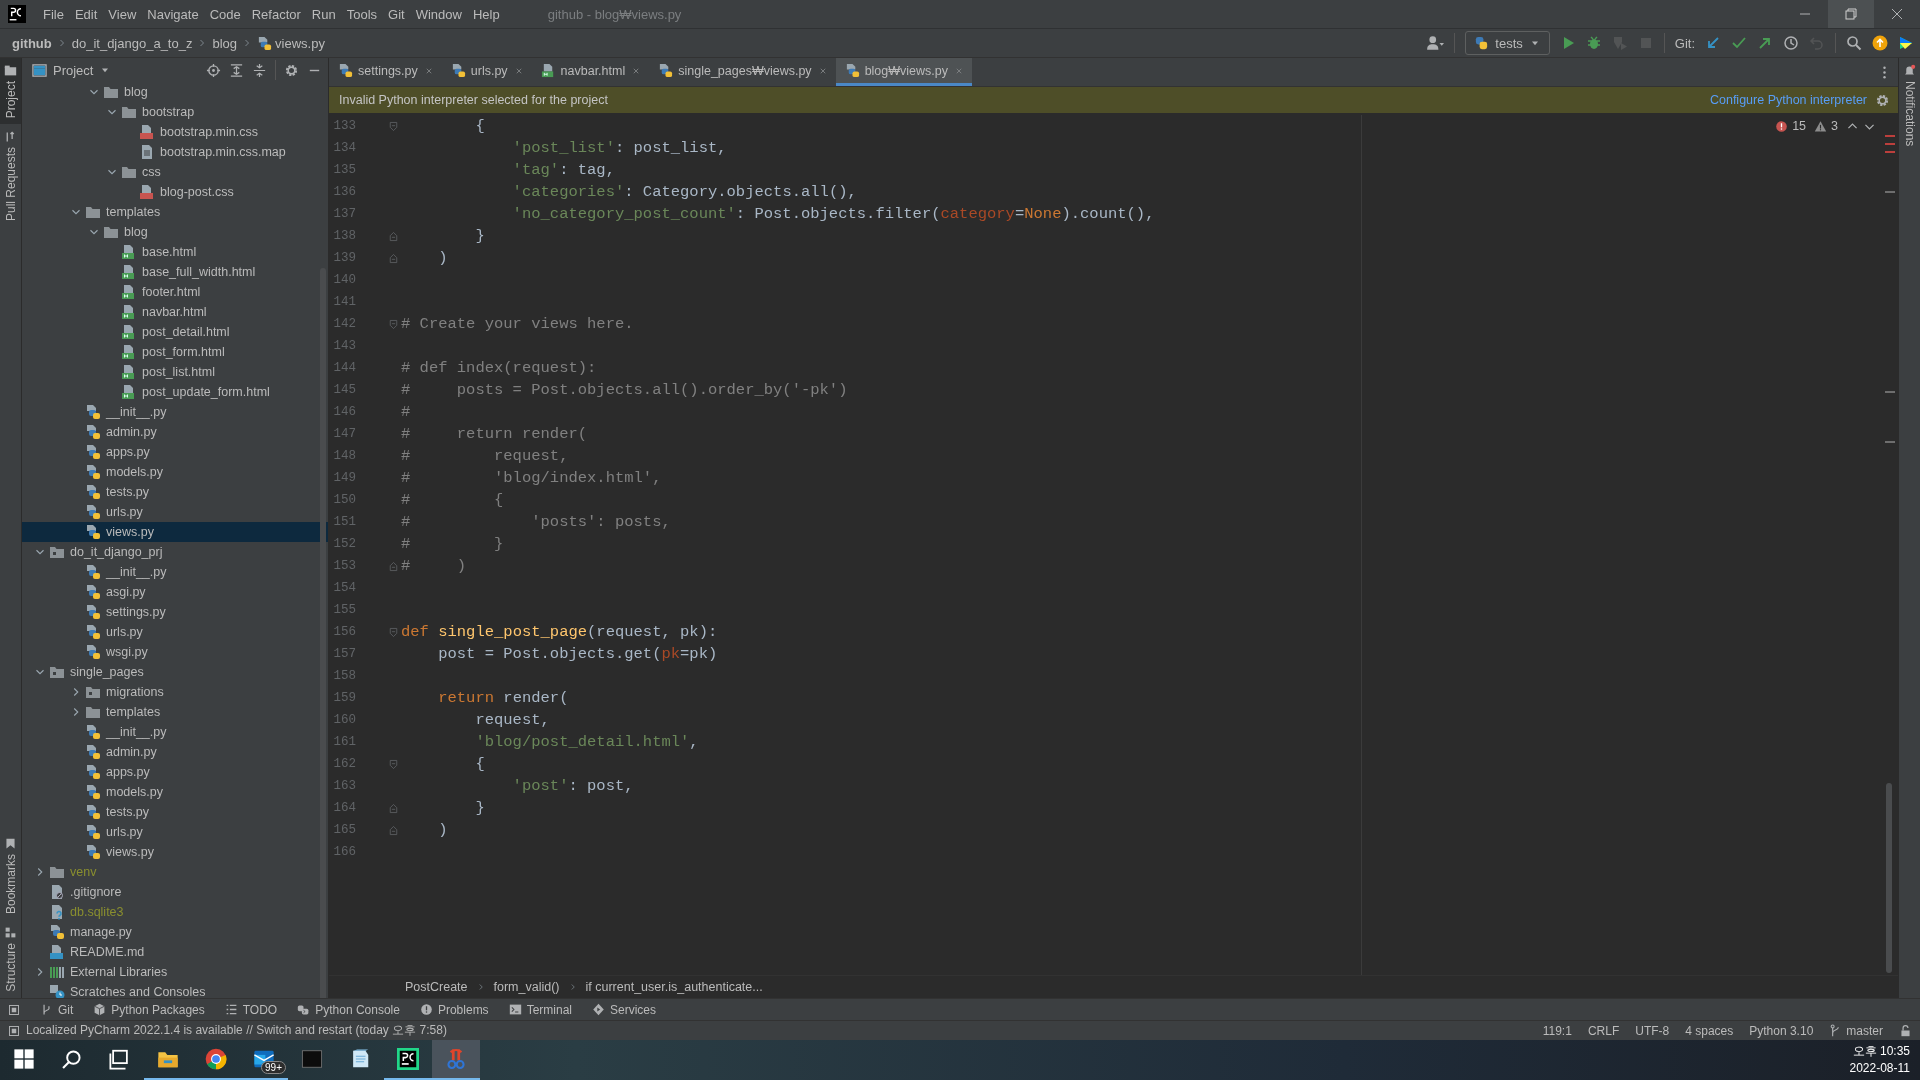 The width and height of the screenshot is (1920, 1080). What do you see at coordinates (175, 972) in the screenshot?
I see `tree-item: External Libraries` at bounding box center [175, 972].